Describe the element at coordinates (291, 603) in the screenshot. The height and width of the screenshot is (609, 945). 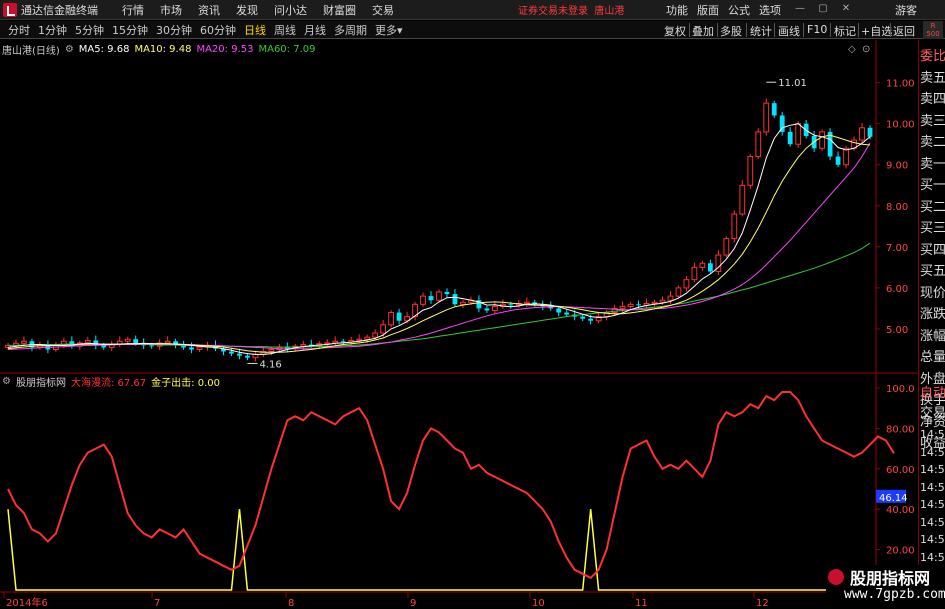
I see `date-tick-label: 8` at that location.